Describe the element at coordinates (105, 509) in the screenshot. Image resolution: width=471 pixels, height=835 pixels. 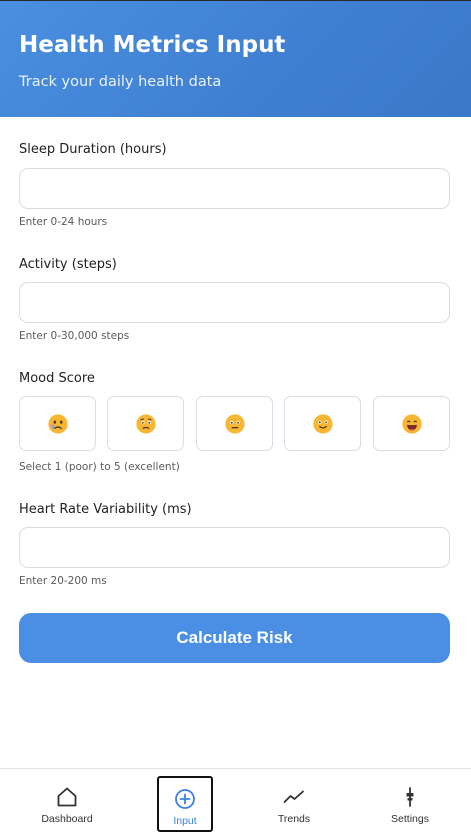
I see `hrv-label: Heart Rate Variability (ms)` at that location.